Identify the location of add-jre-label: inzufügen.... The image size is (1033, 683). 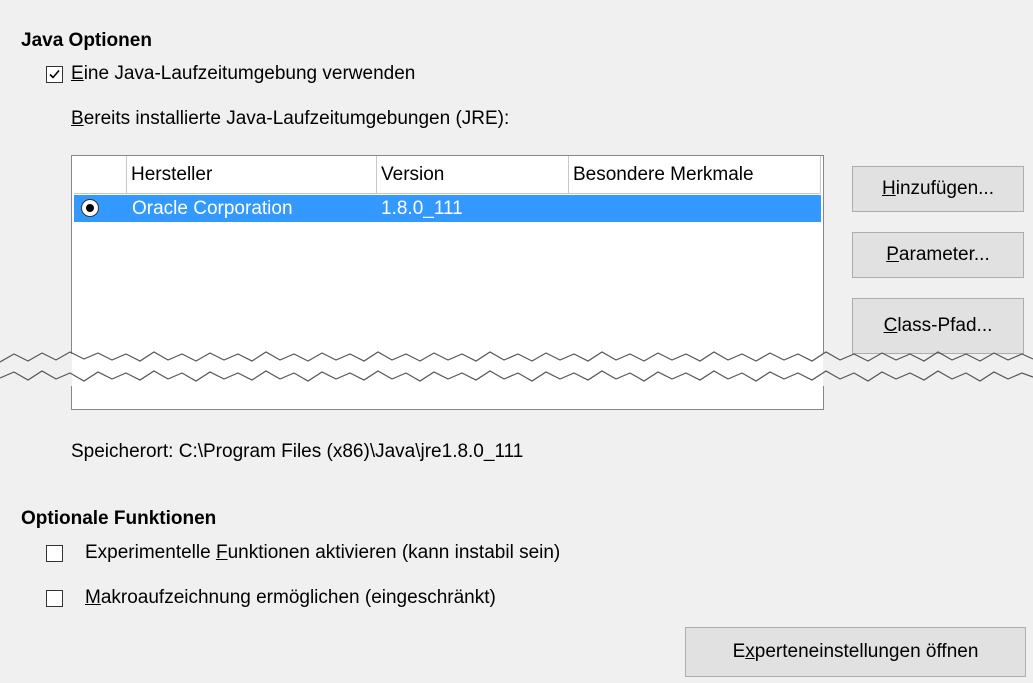
(944, 188).